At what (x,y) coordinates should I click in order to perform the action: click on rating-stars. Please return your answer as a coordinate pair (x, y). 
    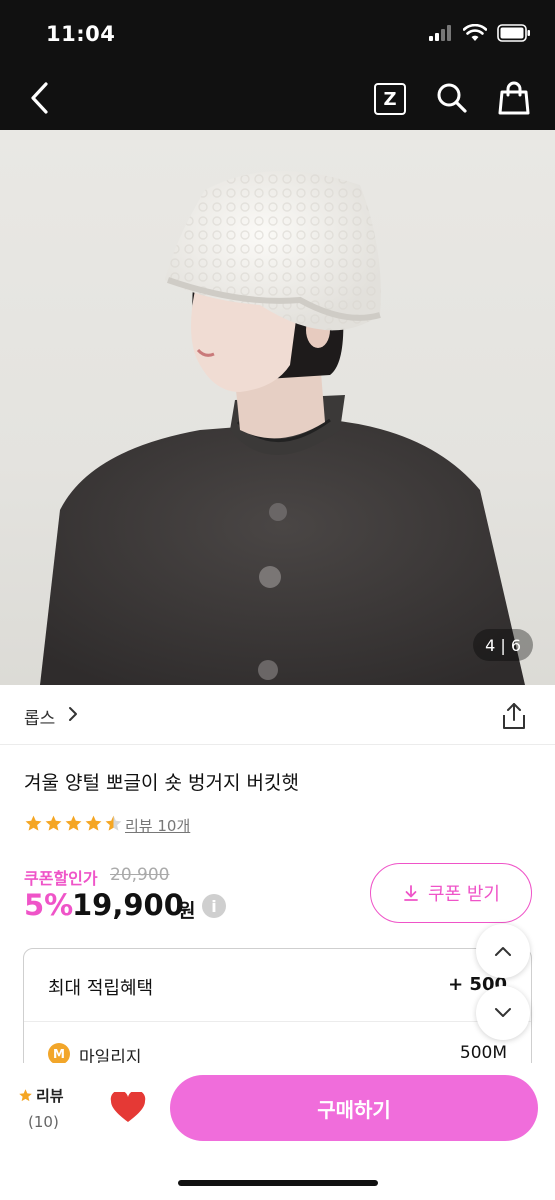
    Looking at the image, I should click on (73, 823).